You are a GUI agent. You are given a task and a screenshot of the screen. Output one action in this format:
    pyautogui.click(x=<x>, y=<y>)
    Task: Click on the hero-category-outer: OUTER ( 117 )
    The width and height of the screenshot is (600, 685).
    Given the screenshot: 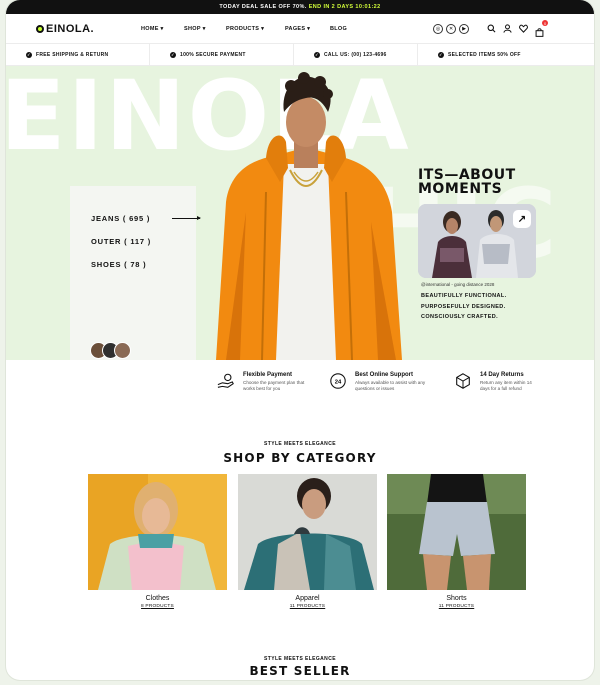 What is the action you would take?
    pyautogui.click(x=121, y=241)
    